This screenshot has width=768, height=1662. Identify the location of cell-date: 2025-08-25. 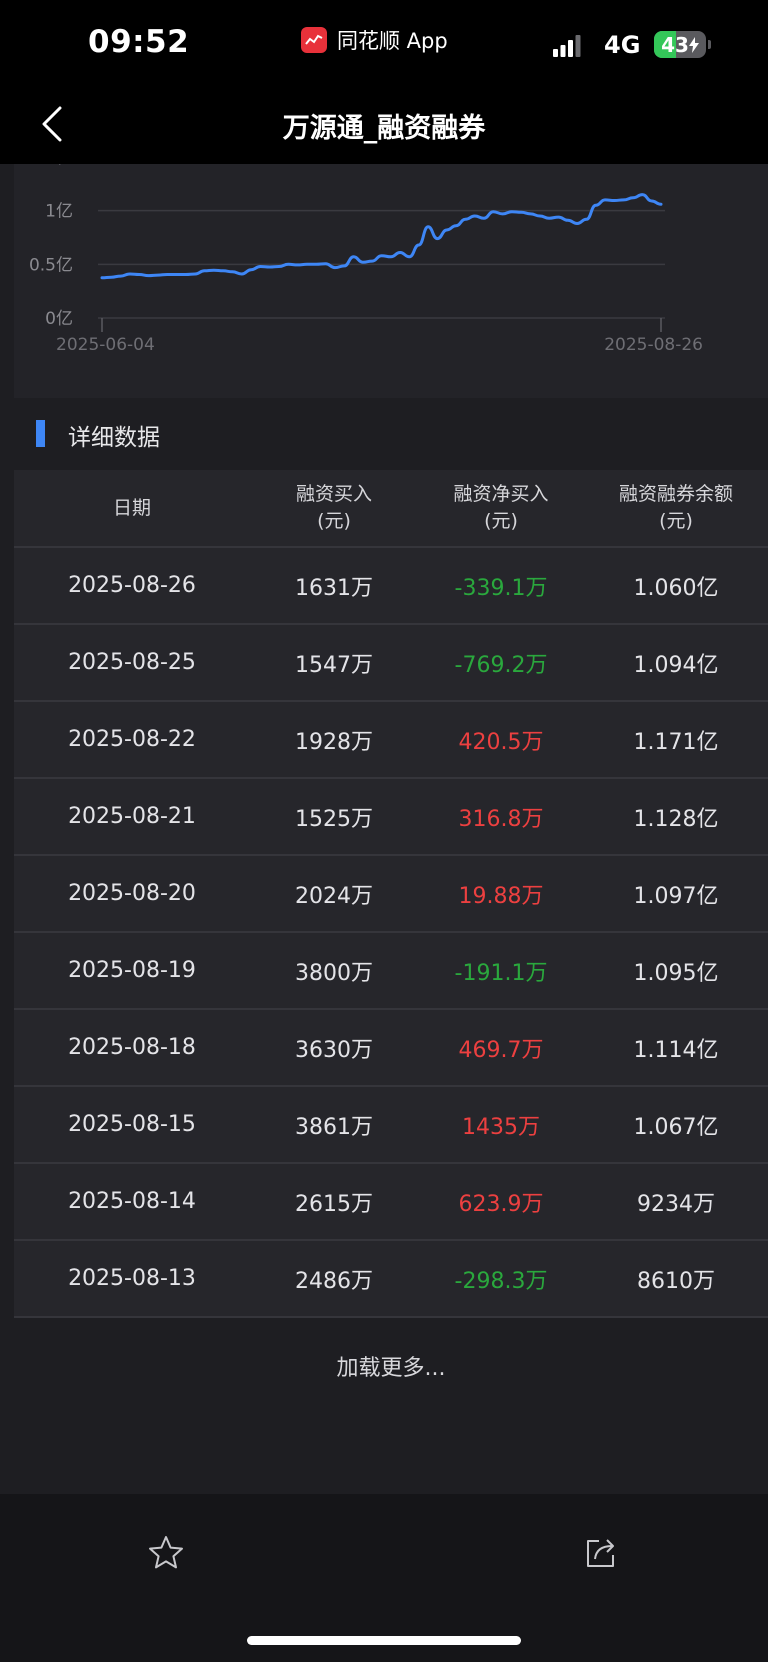
(132, 662).